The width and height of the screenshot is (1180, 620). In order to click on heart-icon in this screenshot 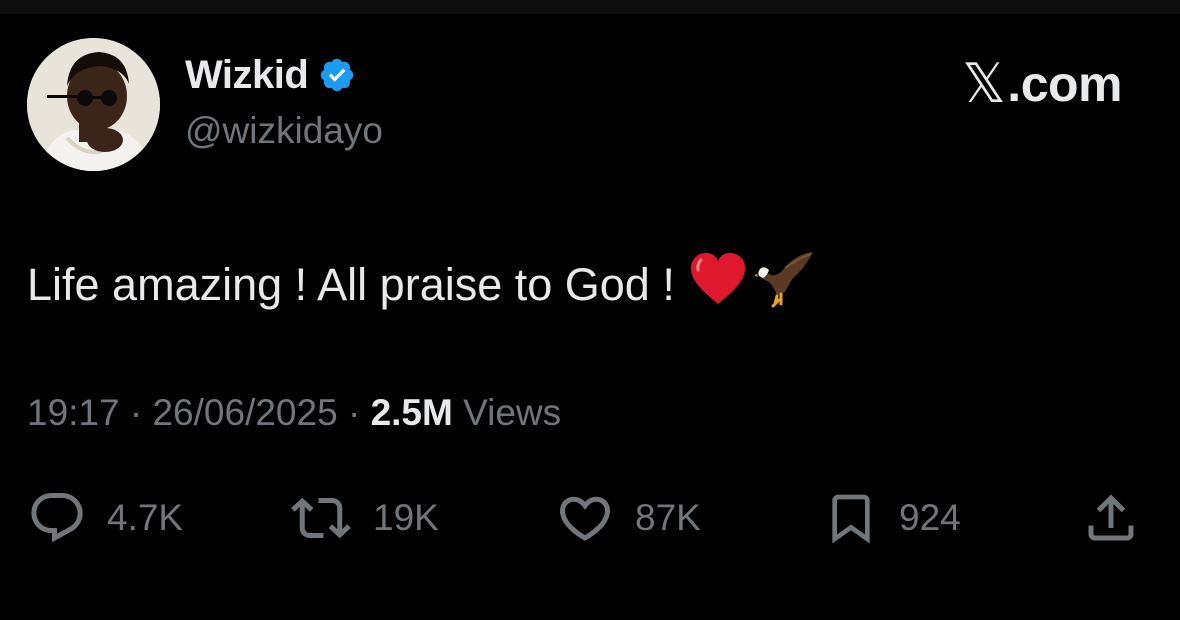, I will do `click(585, 518)`.